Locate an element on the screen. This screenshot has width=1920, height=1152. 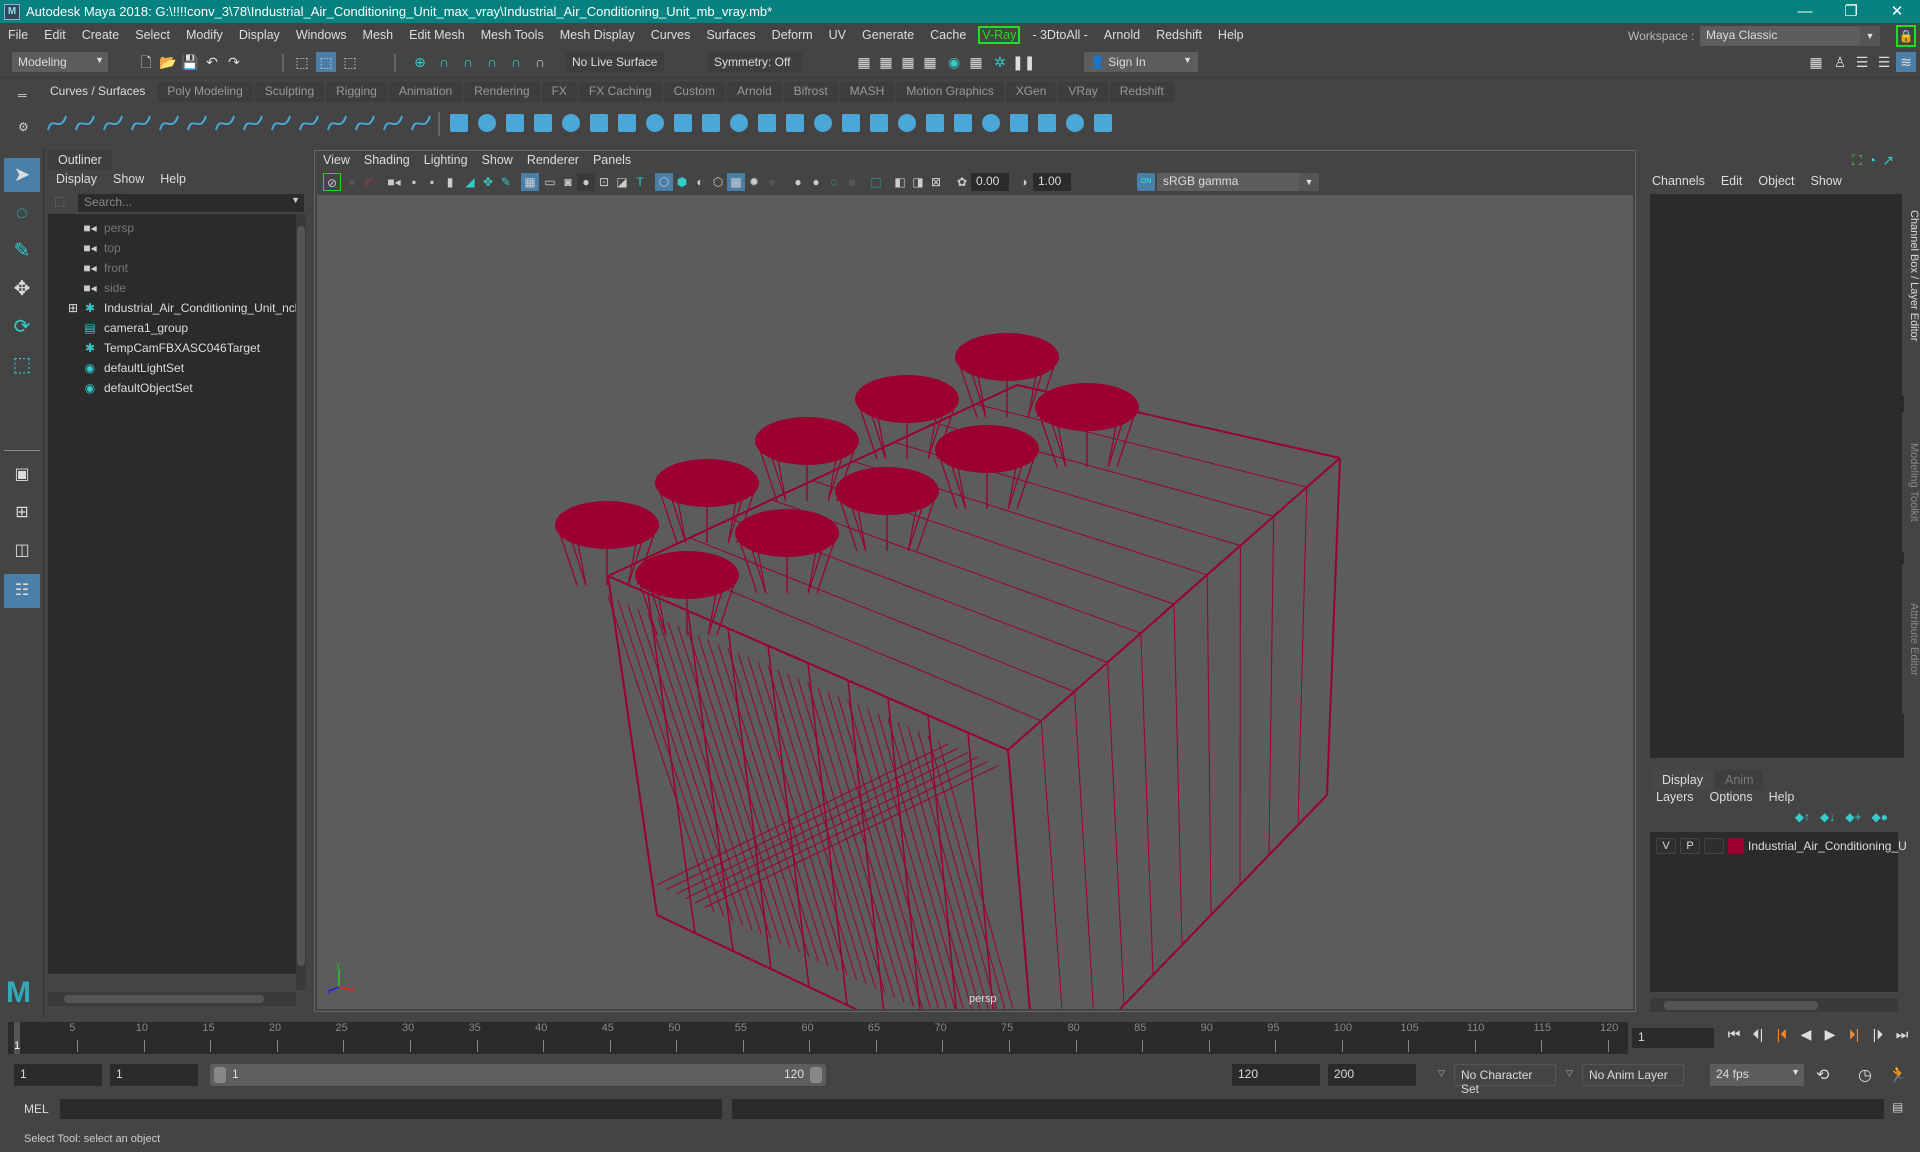
offset-curve-icon is located at coordinates (309, 123).